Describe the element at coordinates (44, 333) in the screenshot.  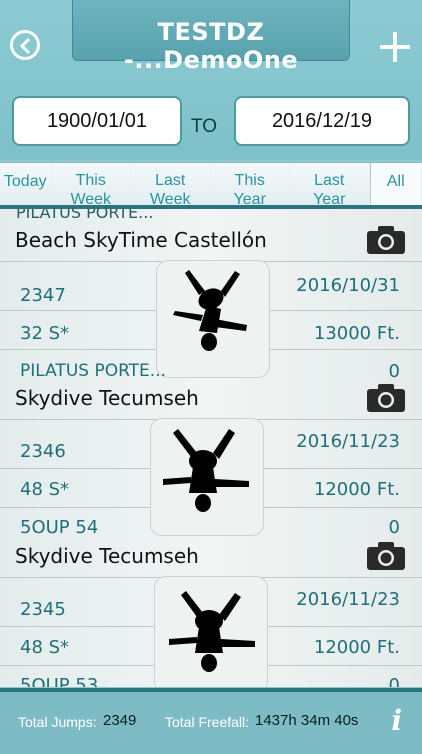
I see `freefall-time: 32 S*` at that location.